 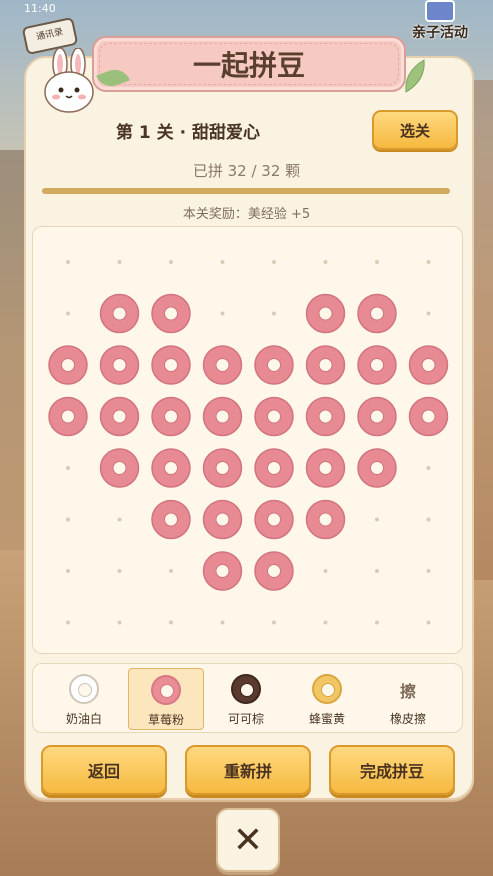 What do you see at coordinates (69, 80) in the screenshot?
I see `bunny-icon` at bounding box center [69, 80].